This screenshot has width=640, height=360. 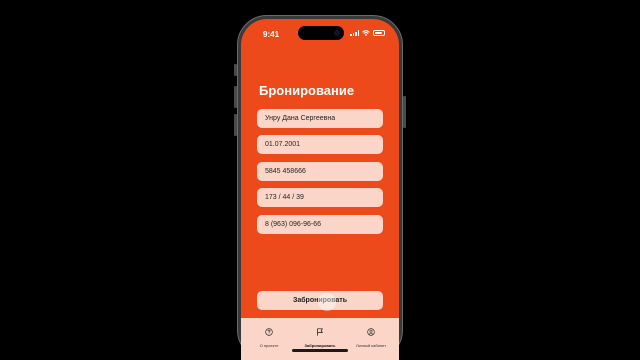 What do you see at coordinates (320, 144) in the screenshot?
I see `birth-date-field: 01.07.2001` at bounding box center [320, 144].